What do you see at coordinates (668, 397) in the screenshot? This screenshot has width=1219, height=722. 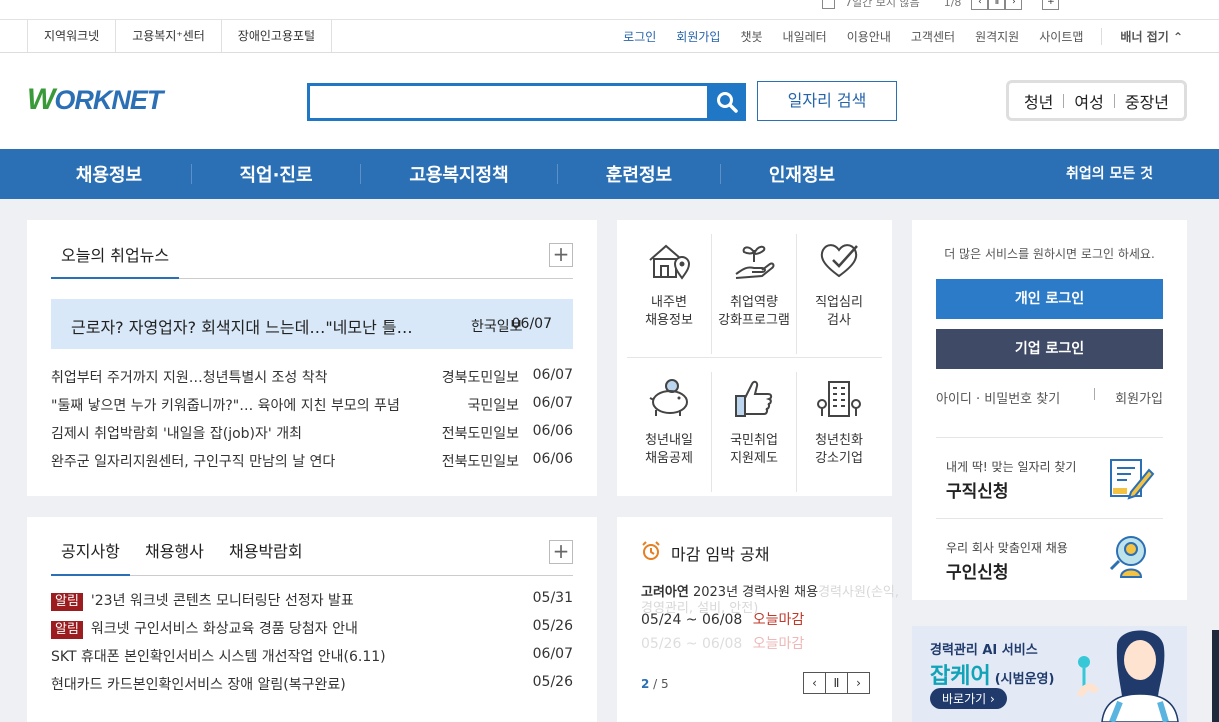 I see `piggy-bank-icon` at bounding box center [668, 397].